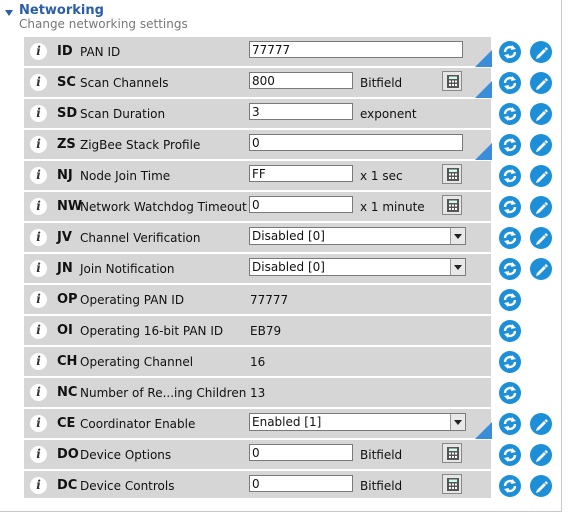 This screenshot has width=575, height=514. I want to click on setting-label: Operating Channel, so click(137, 362).